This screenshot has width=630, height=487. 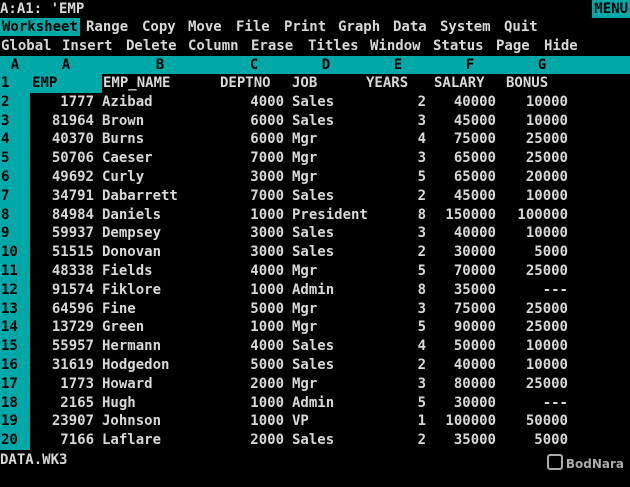 What do you see at coordinates (537, 121) in the screenshot?
I see `cell-g3: 10000` at bounding box center [537, 121].